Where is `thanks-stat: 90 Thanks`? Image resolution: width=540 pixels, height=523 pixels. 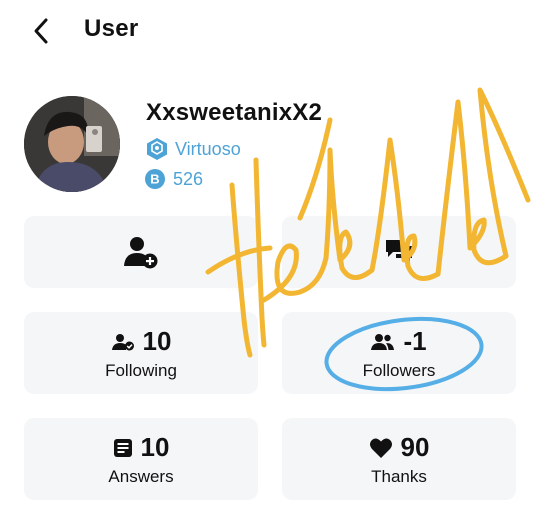
thanks-stat: 90 Thanks is located at coordinates (399, 459).